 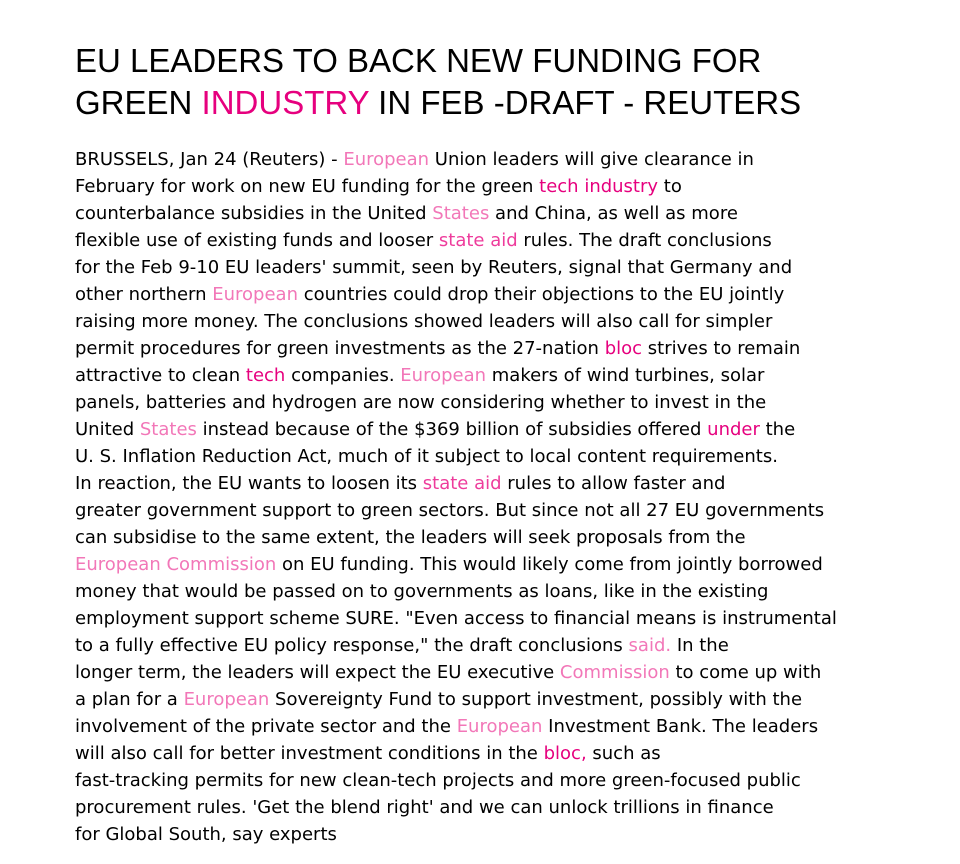 What do you see at coordinates (623, 348) in the screenshot?
I see `highlighted-term: bloc` at bounding box center [623, 348].